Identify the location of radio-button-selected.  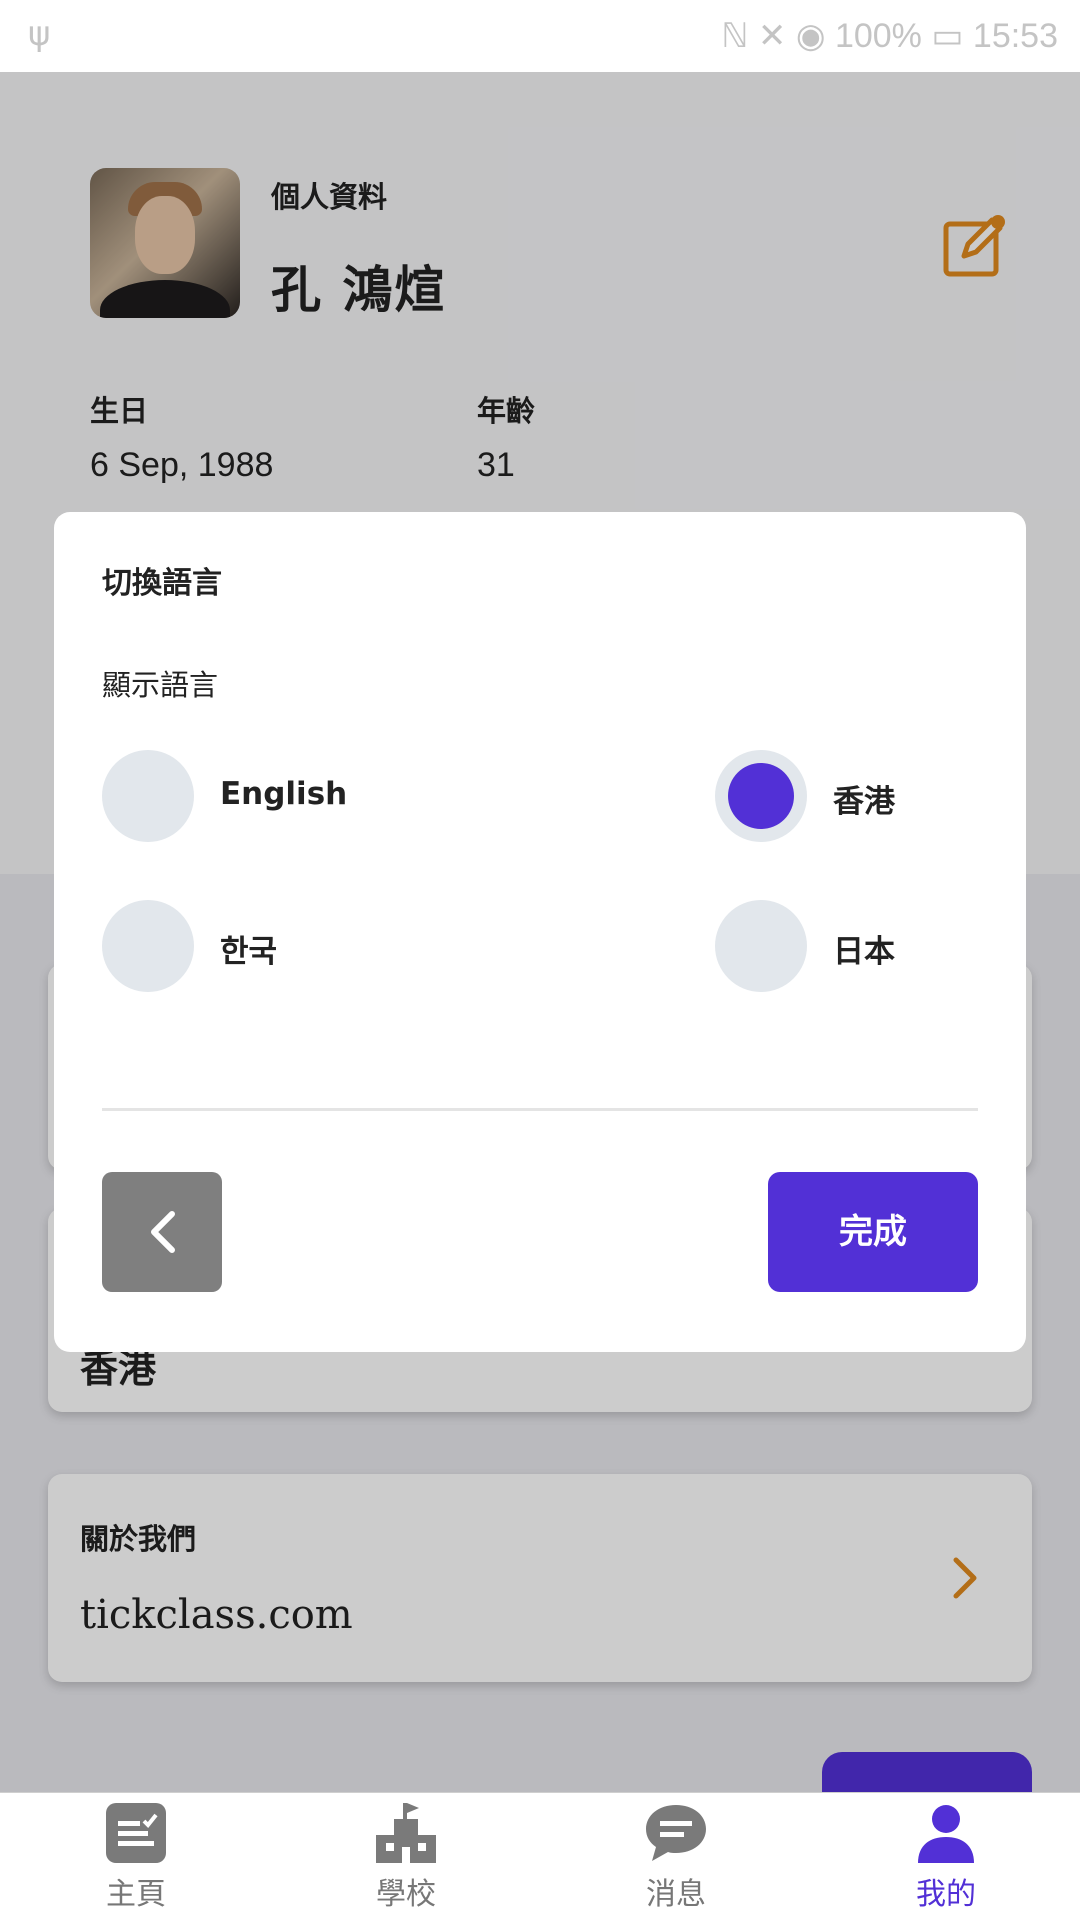
(761, 796).